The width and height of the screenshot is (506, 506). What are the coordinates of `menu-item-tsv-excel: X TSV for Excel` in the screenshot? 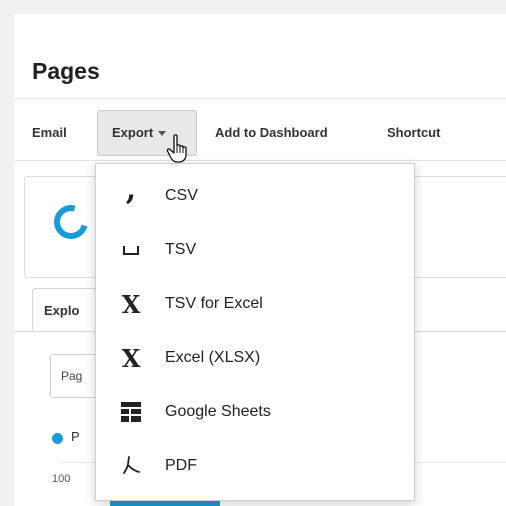 It's located at (255, 304).